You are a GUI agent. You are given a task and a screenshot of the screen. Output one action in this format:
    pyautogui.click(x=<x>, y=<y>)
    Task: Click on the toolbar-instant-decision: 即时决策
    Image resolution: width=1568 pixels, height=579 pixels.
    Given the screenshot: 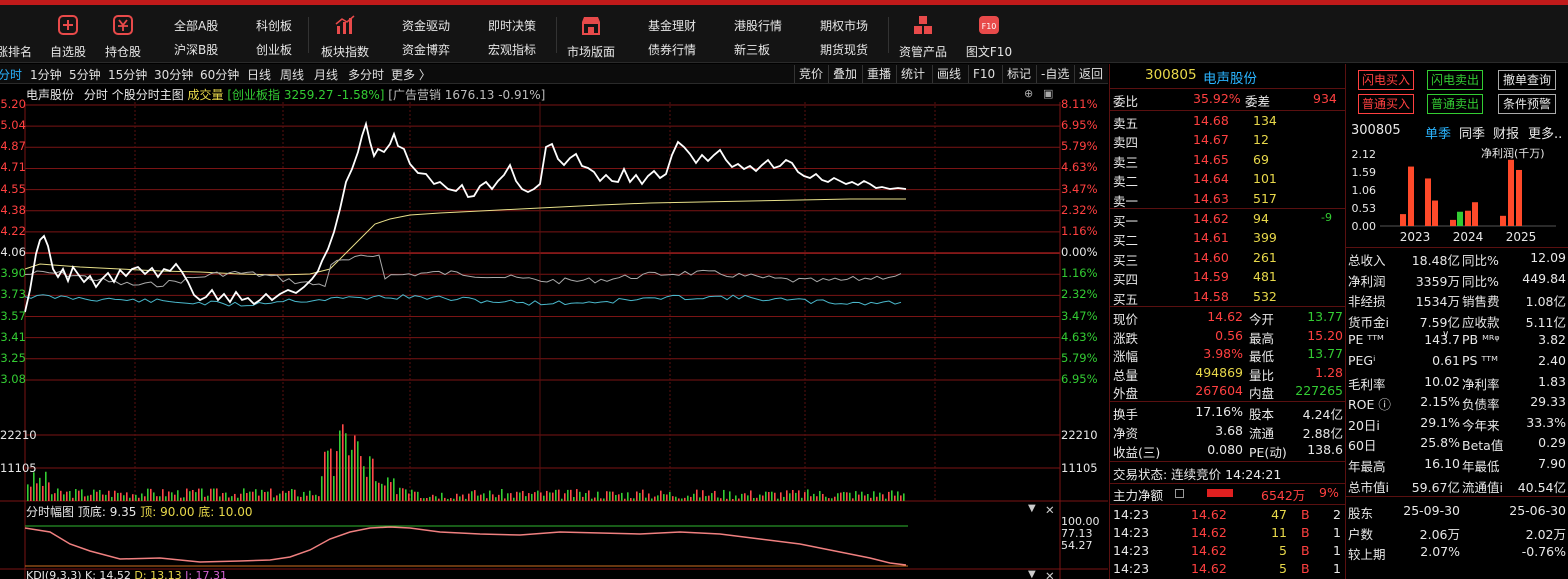 What is the action you would take?
    pyautogui.click(x=512, y=25)
    